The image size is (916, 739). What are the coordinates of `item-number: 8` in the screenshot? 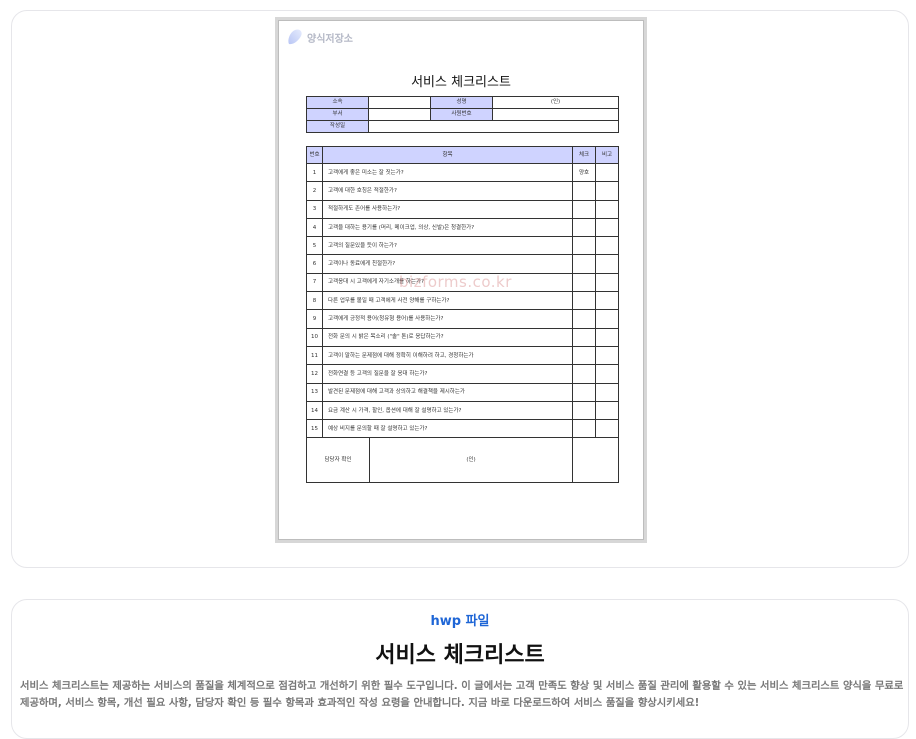 It's located at (314, 301).